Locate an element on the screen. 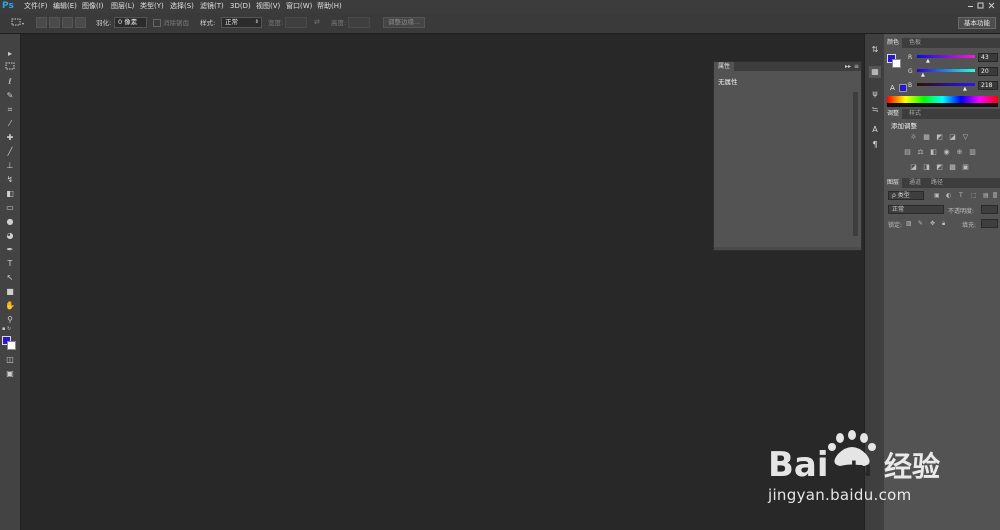  healing-brush-tool-icon: ✚ is located at coordinates (10, 137).